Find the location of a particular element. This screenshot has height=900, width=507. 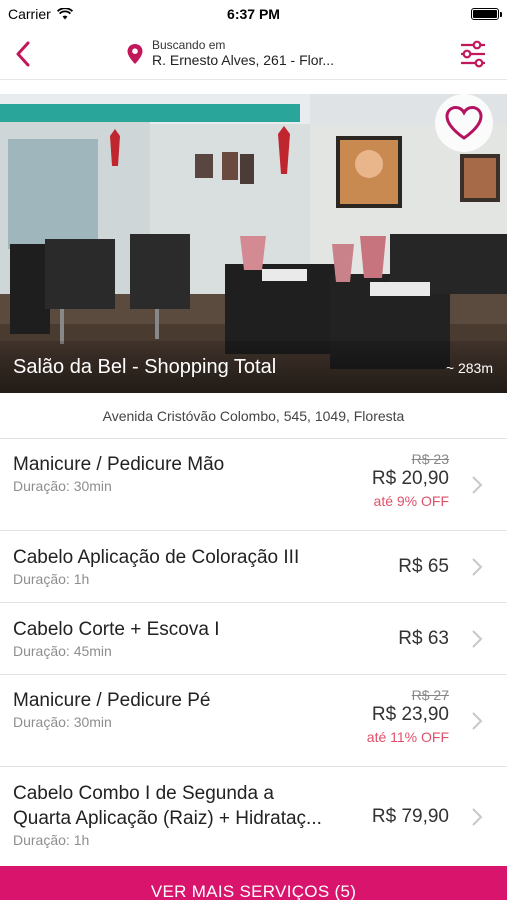

battery-fill is located at coordinates (485, 14).